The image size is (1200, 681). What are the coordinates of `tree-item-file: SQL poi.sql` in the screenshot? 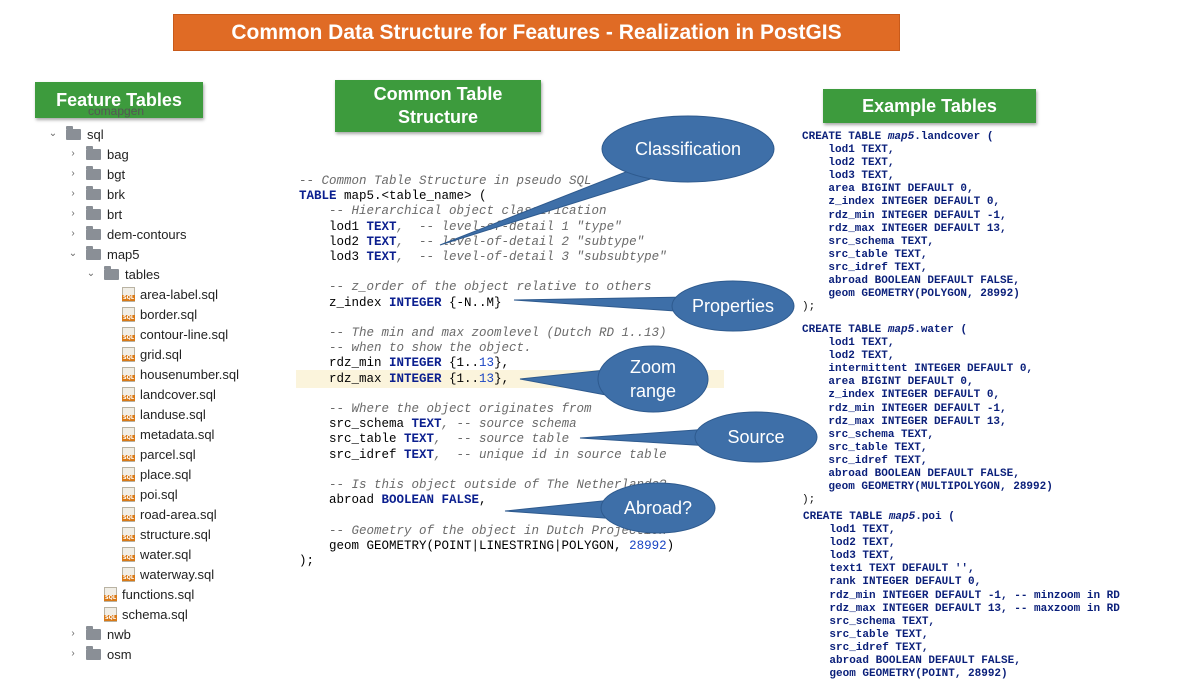 It's located at (150, 494).